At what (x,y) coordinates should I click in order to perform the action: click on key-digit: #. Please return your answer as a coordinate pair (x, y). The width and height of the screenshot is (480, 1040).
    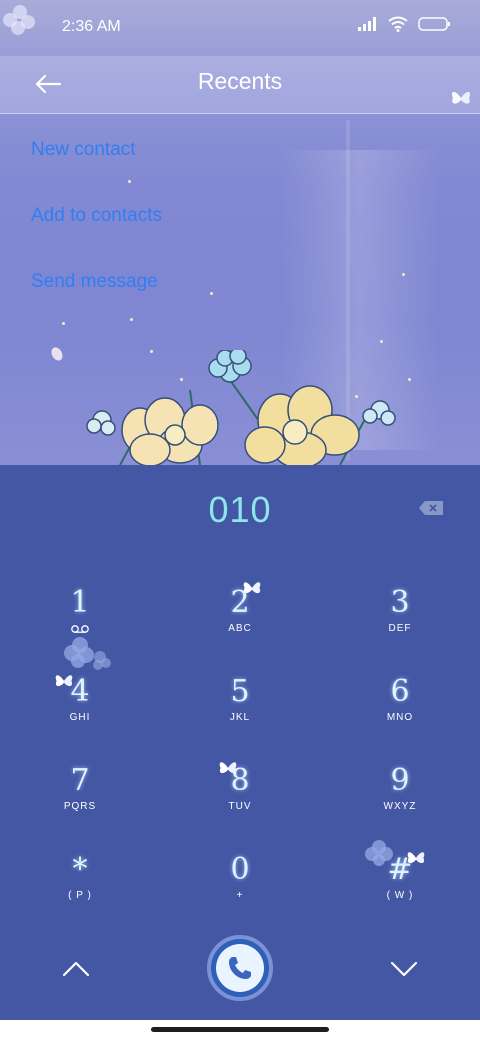
    Looking at the image, I should click on (400, 869).